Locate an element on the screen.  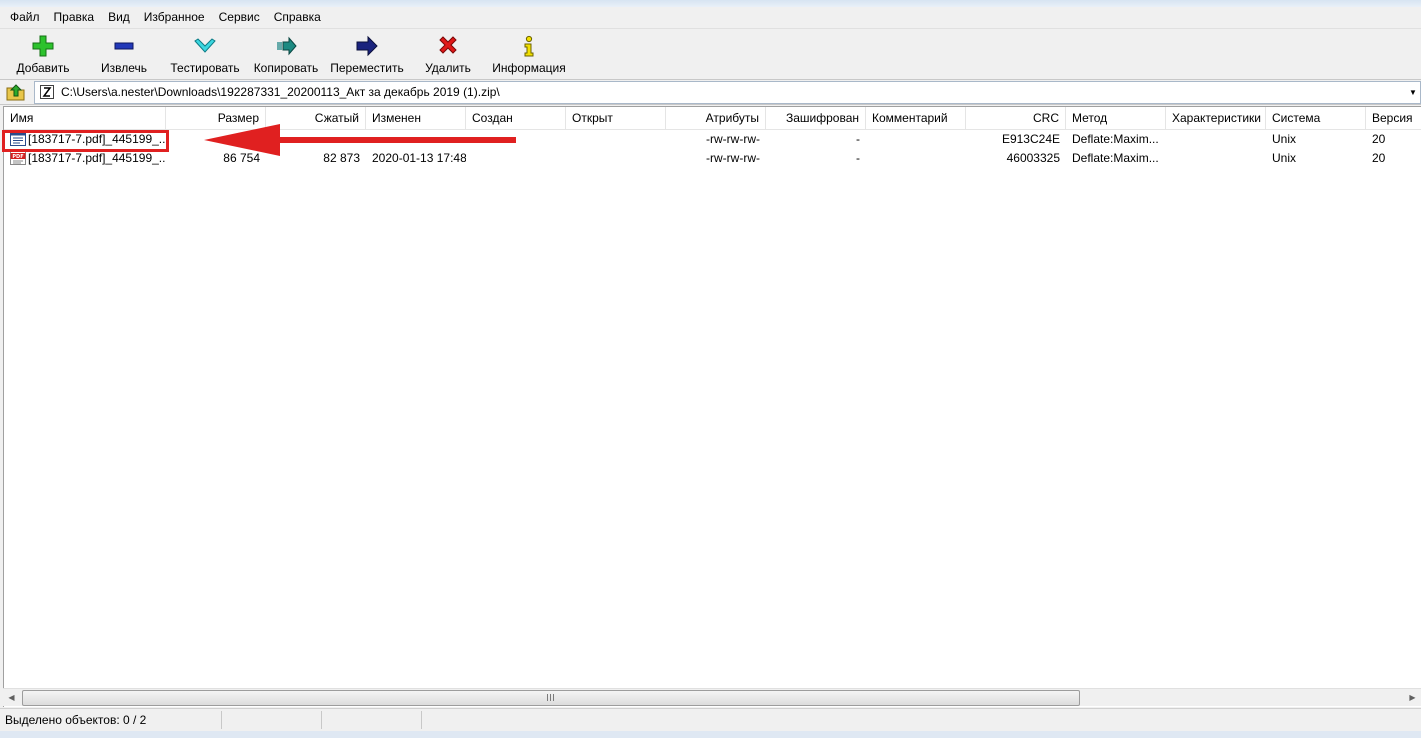
up-folder-button is located at coordinates (16, 92).